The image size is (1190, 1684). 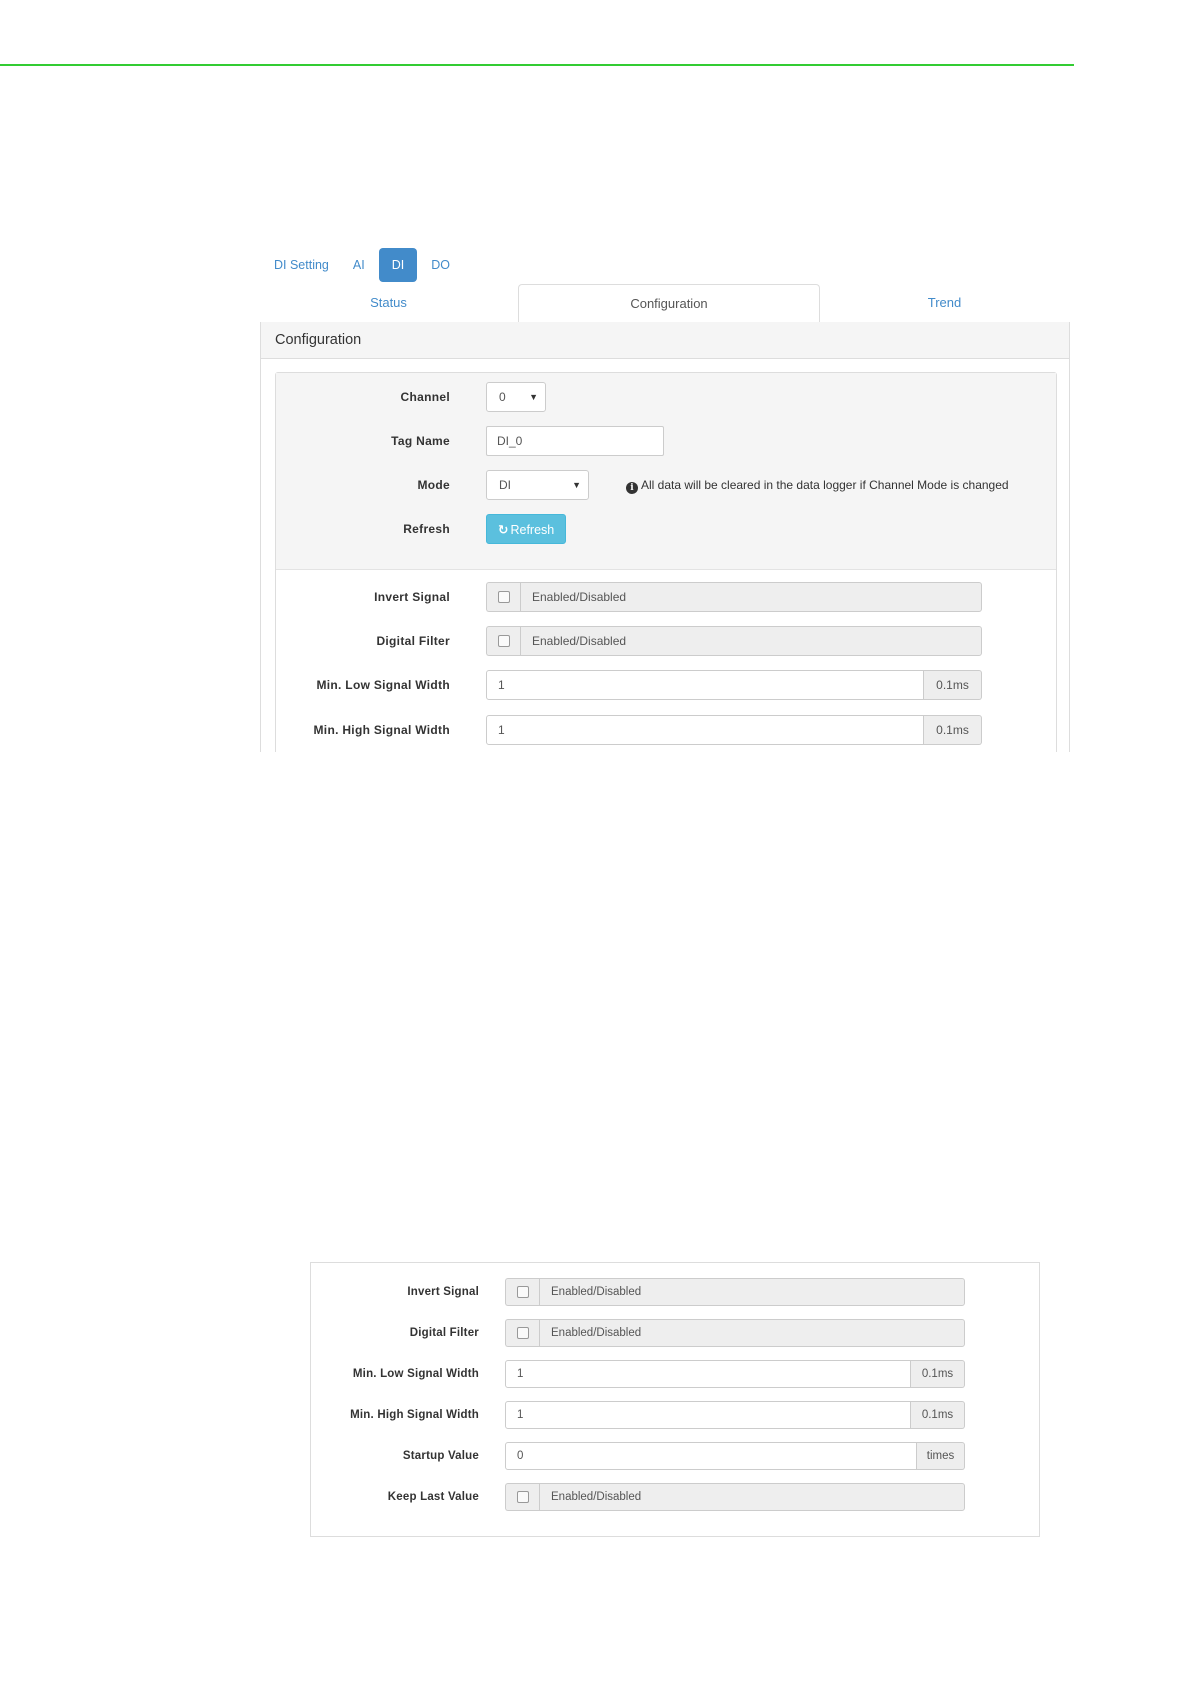 What do you see at coordinates (944, 302) in the screenshot?
I see `tab-trend: Trend` at bounding box center [944, 302].